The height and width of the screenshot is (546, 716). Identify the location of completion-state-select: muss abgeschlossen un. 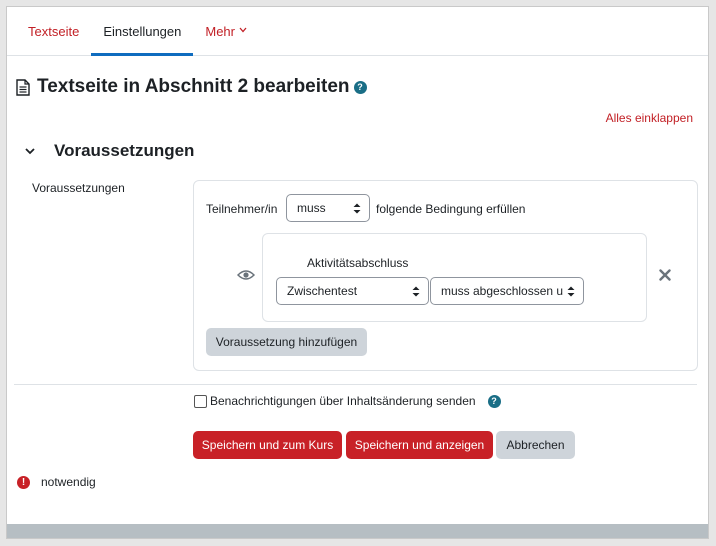
(507, 291).